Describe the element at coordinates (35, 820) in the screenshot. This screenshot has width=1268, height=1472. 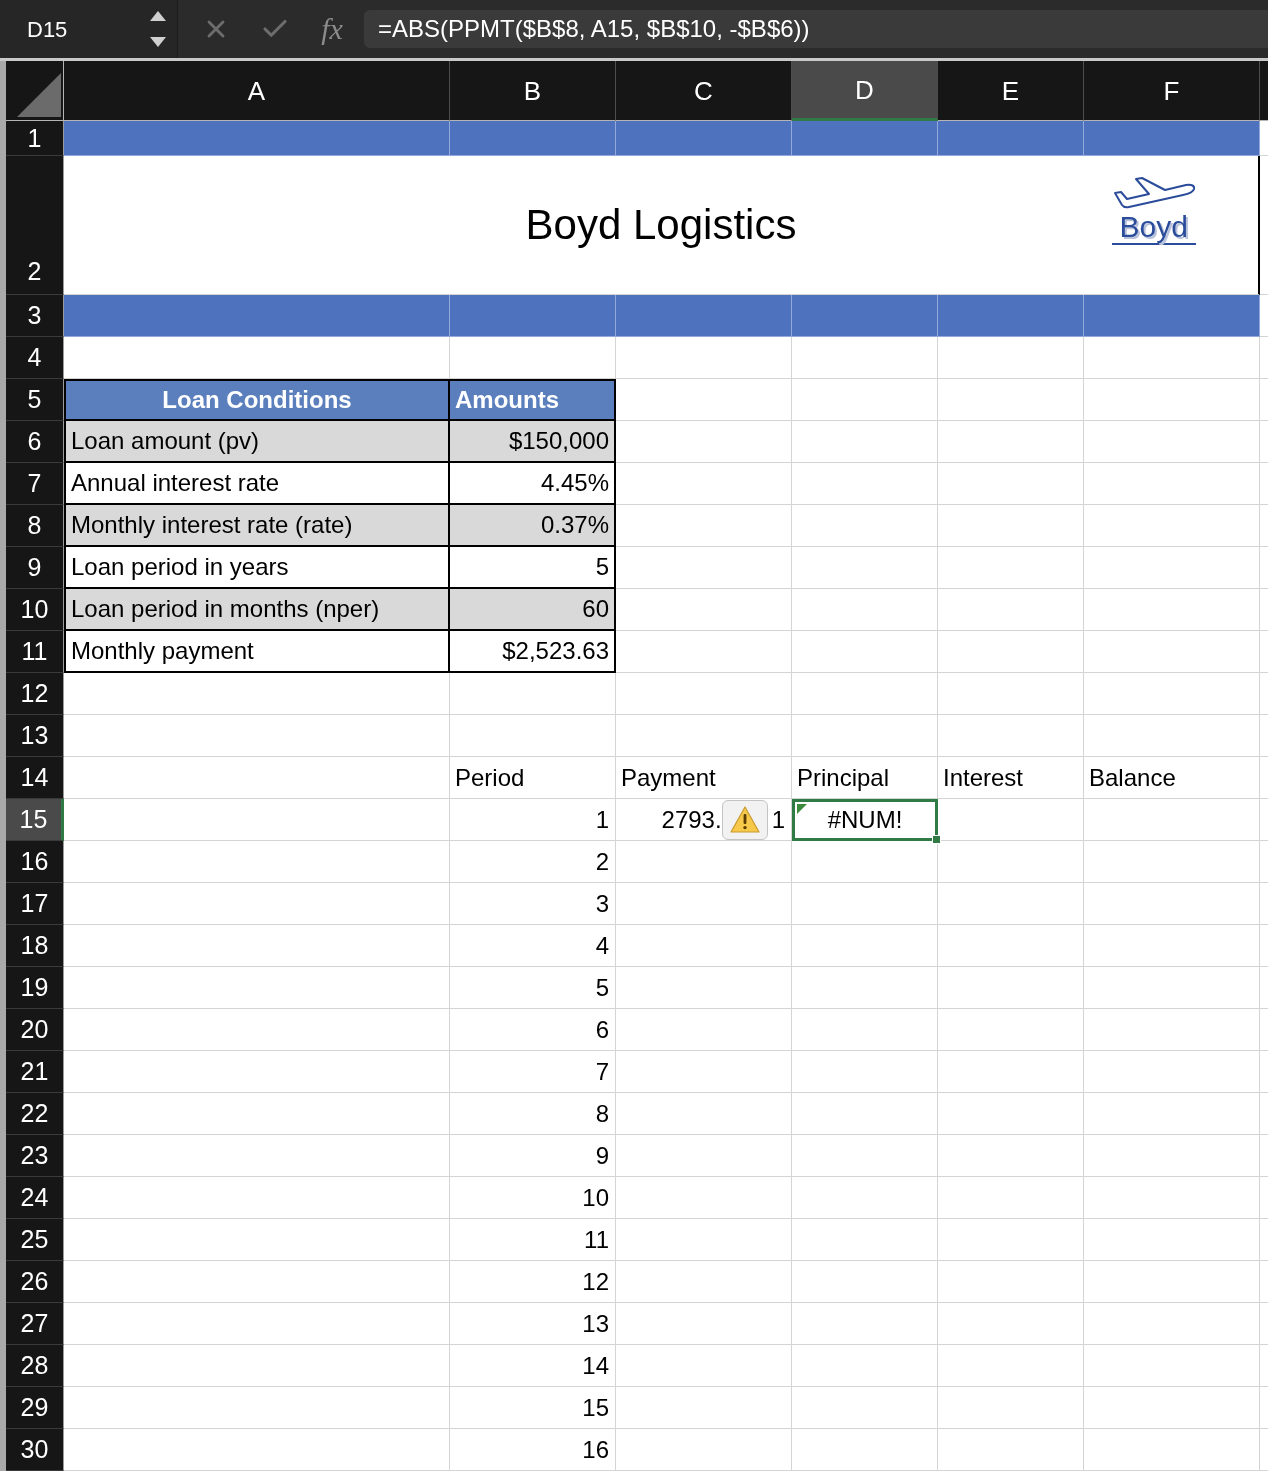
I see `row-header: 15` at that location.